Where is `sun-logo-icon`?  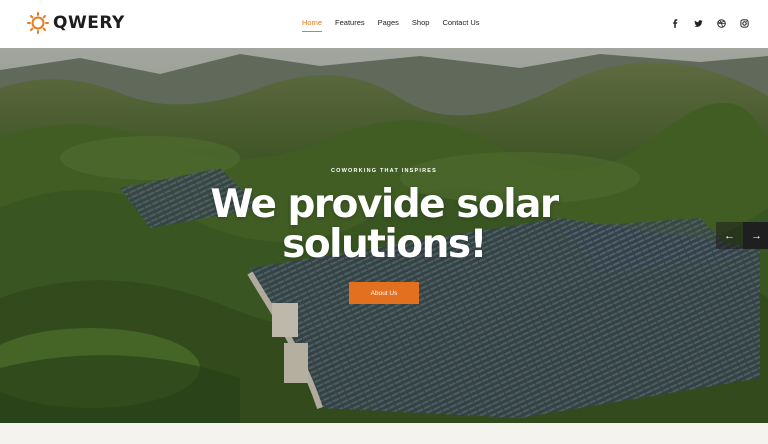
sun-logo-icon is located at coordinates (38, 23).